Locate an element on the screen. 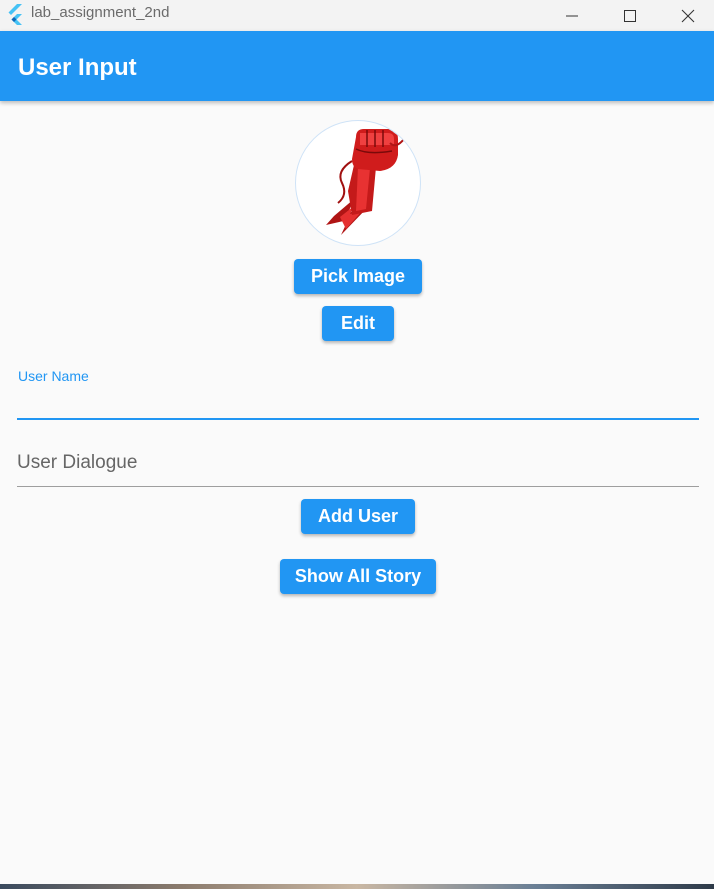 The height and width of the screenshot is (889, 714). minimize-icon is located at coordinates (572, 15).